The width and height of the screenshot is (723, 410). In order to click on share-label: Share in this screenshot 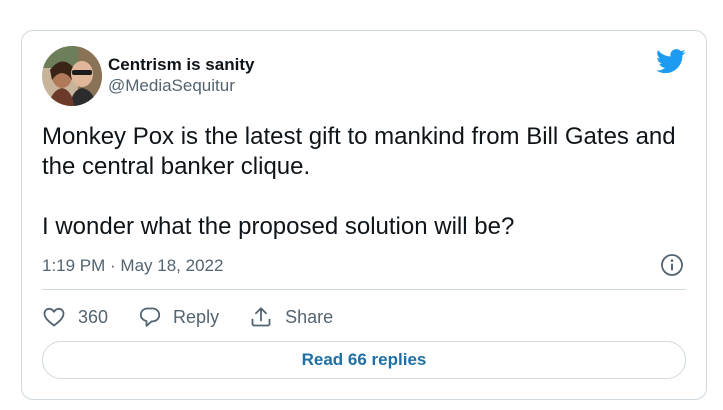, I will do `click(309, 316)`.